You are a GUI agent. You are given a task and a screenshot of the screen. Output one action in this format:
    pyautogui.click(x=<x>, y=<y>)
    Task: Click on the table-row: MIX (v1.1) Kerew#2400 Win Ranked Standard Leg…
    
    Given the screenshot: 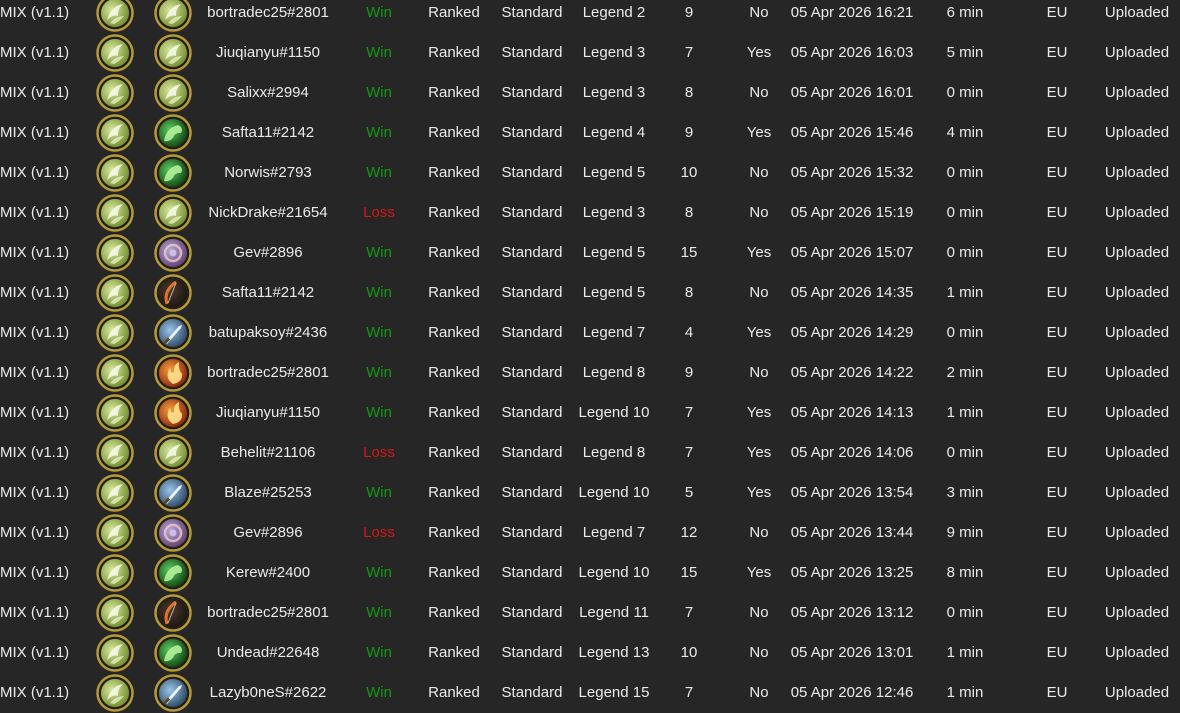 What is the action you would take?
    pyautogui.click(x=590, y=573)
    